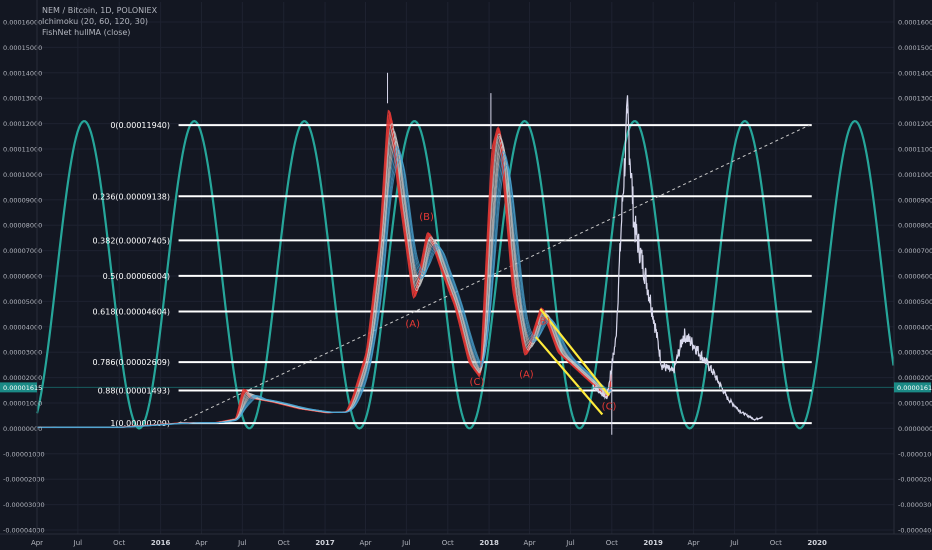  What do you see at coordinates (915, 531) in the screenshot?
I see `y-tick-label-right: -0.00004000` at bounding box center [915, 531].